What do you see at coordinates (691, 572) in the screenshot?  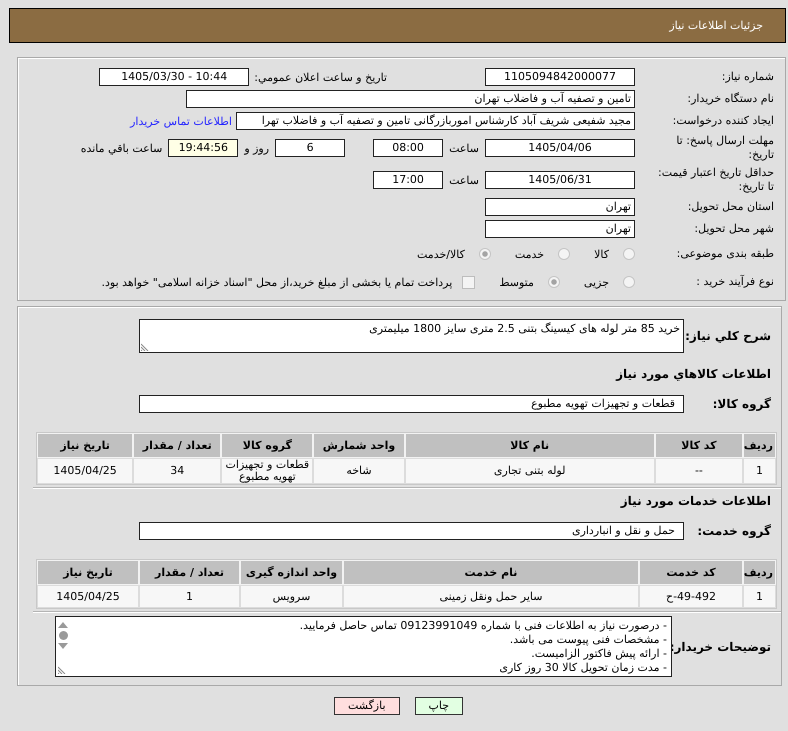 I see `column-header: کد خدمت` at bounding box center [691, 572].